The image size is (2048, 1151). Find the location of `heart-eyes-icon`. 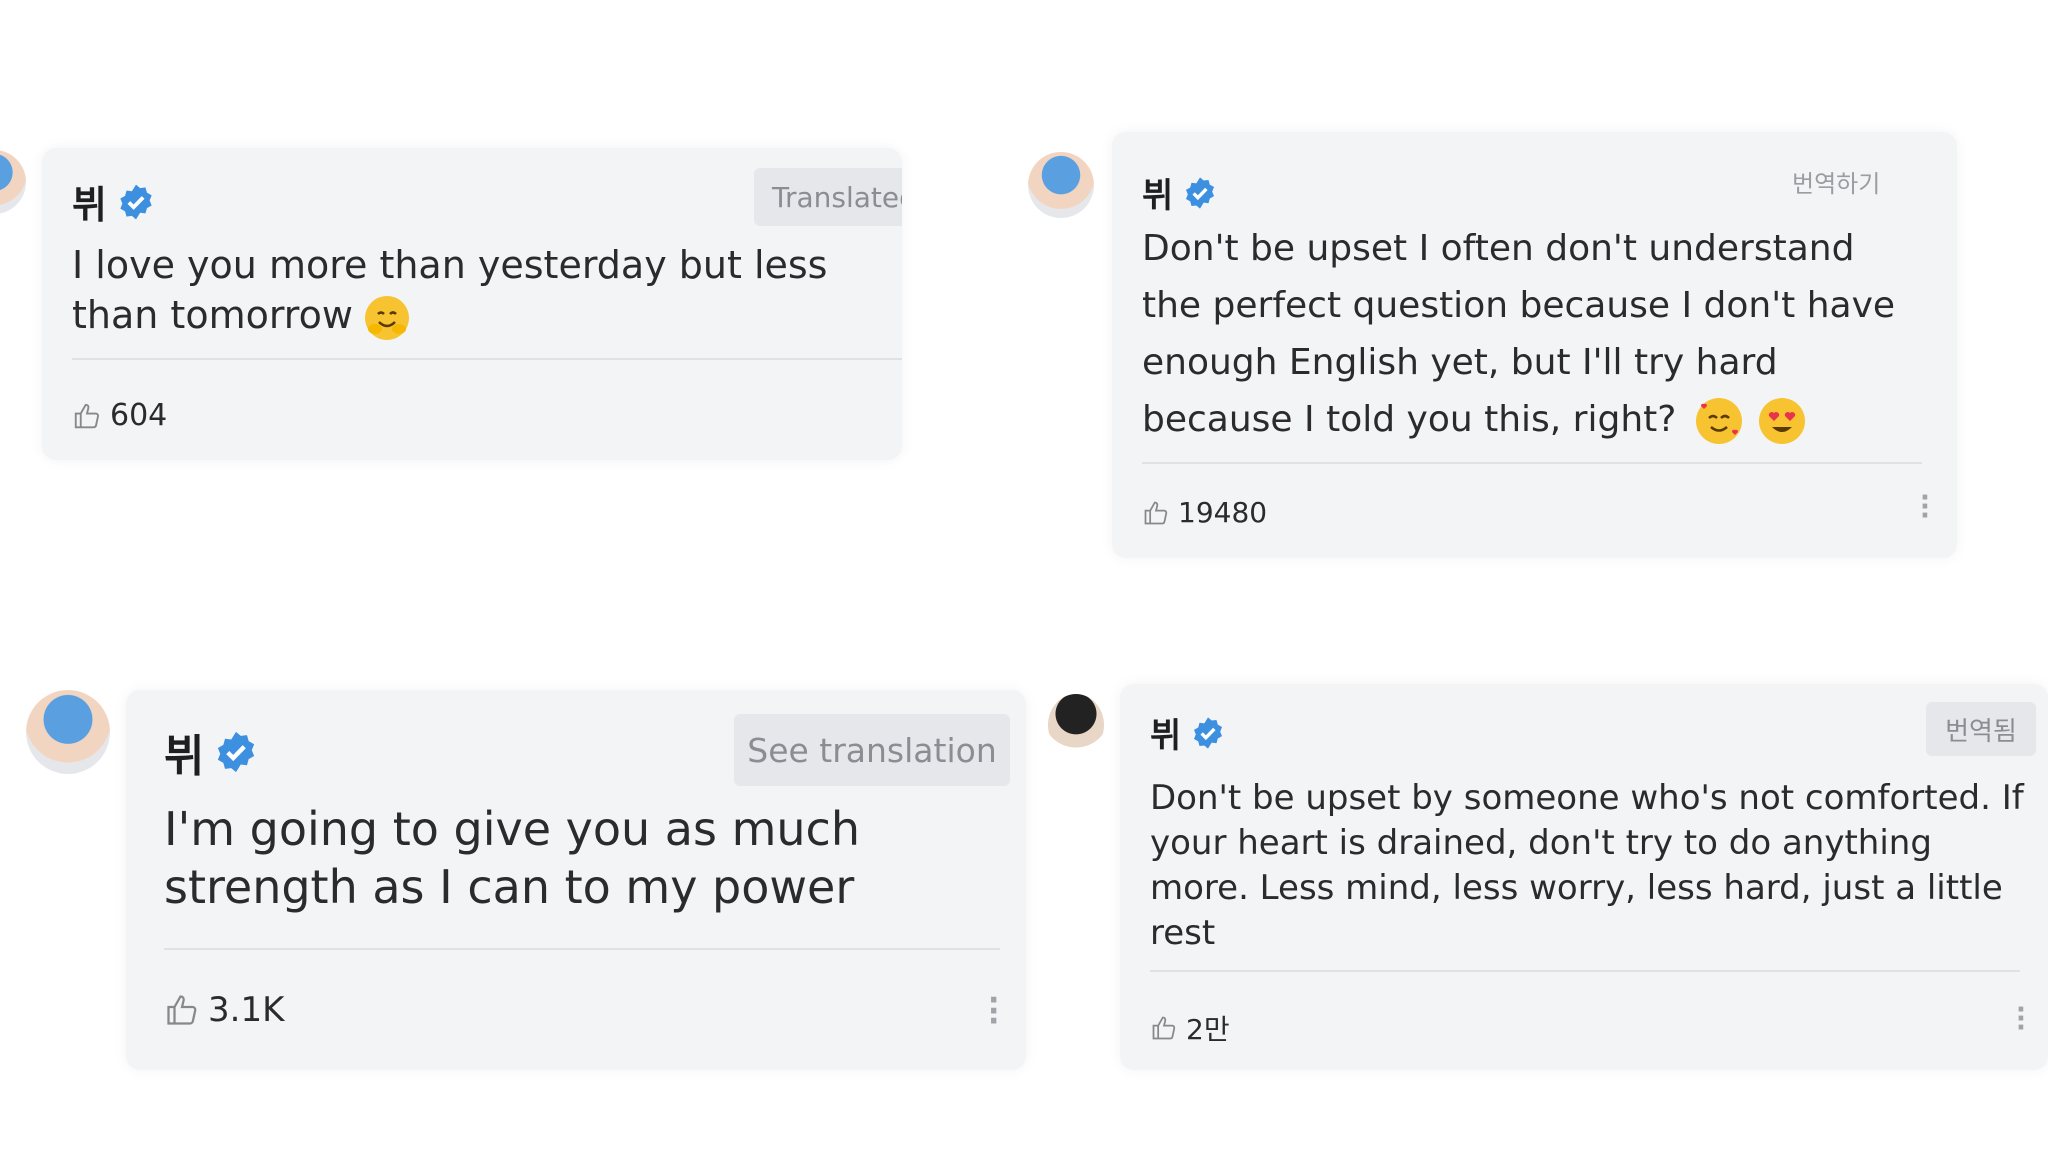

heart-eyes-icon is located at coordinates (1782, 421).